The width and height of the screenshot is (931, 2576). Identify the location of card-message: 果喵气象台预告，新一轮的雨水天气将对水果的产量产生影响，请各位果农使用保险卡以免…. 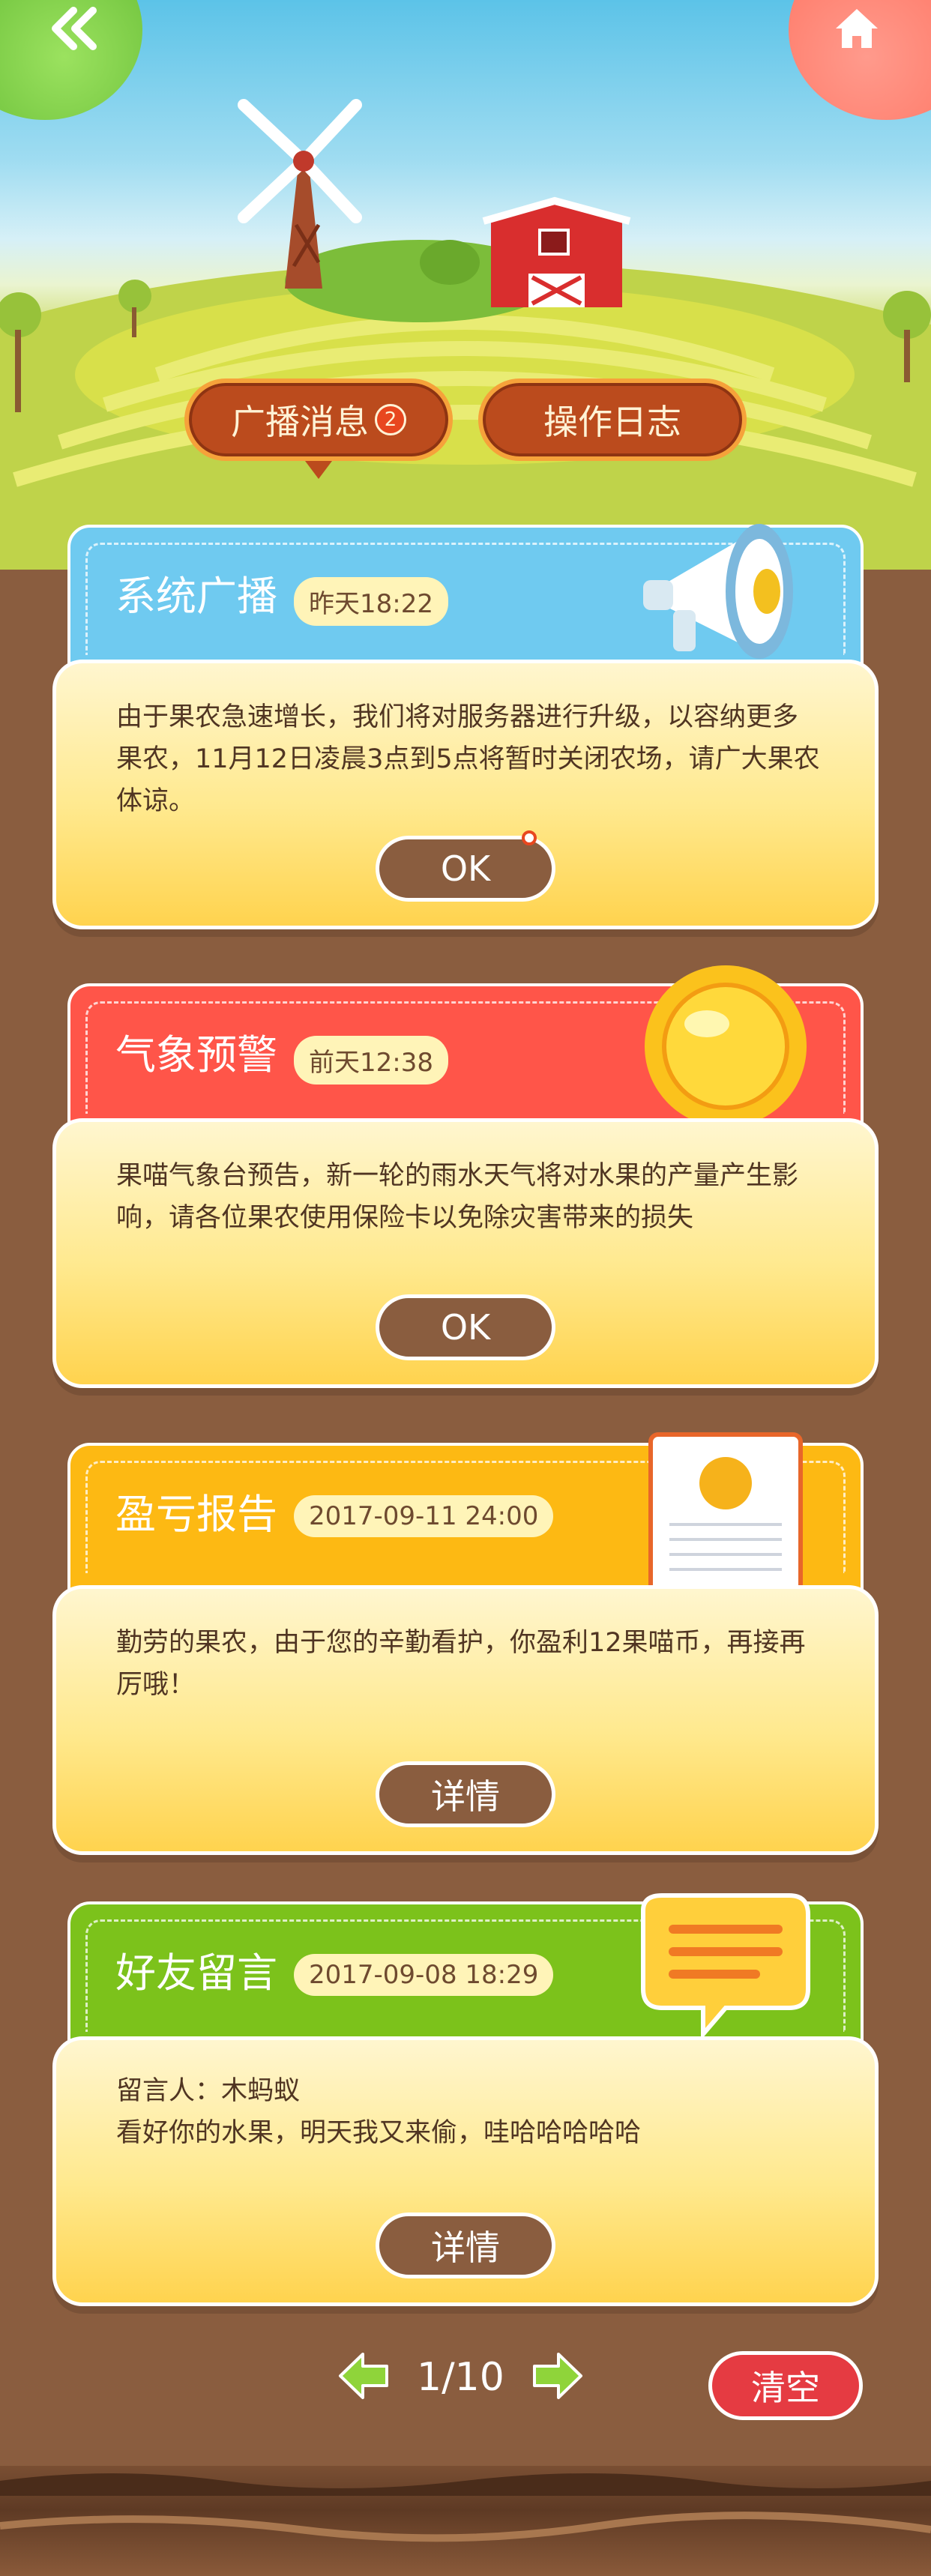
(457, 1197).